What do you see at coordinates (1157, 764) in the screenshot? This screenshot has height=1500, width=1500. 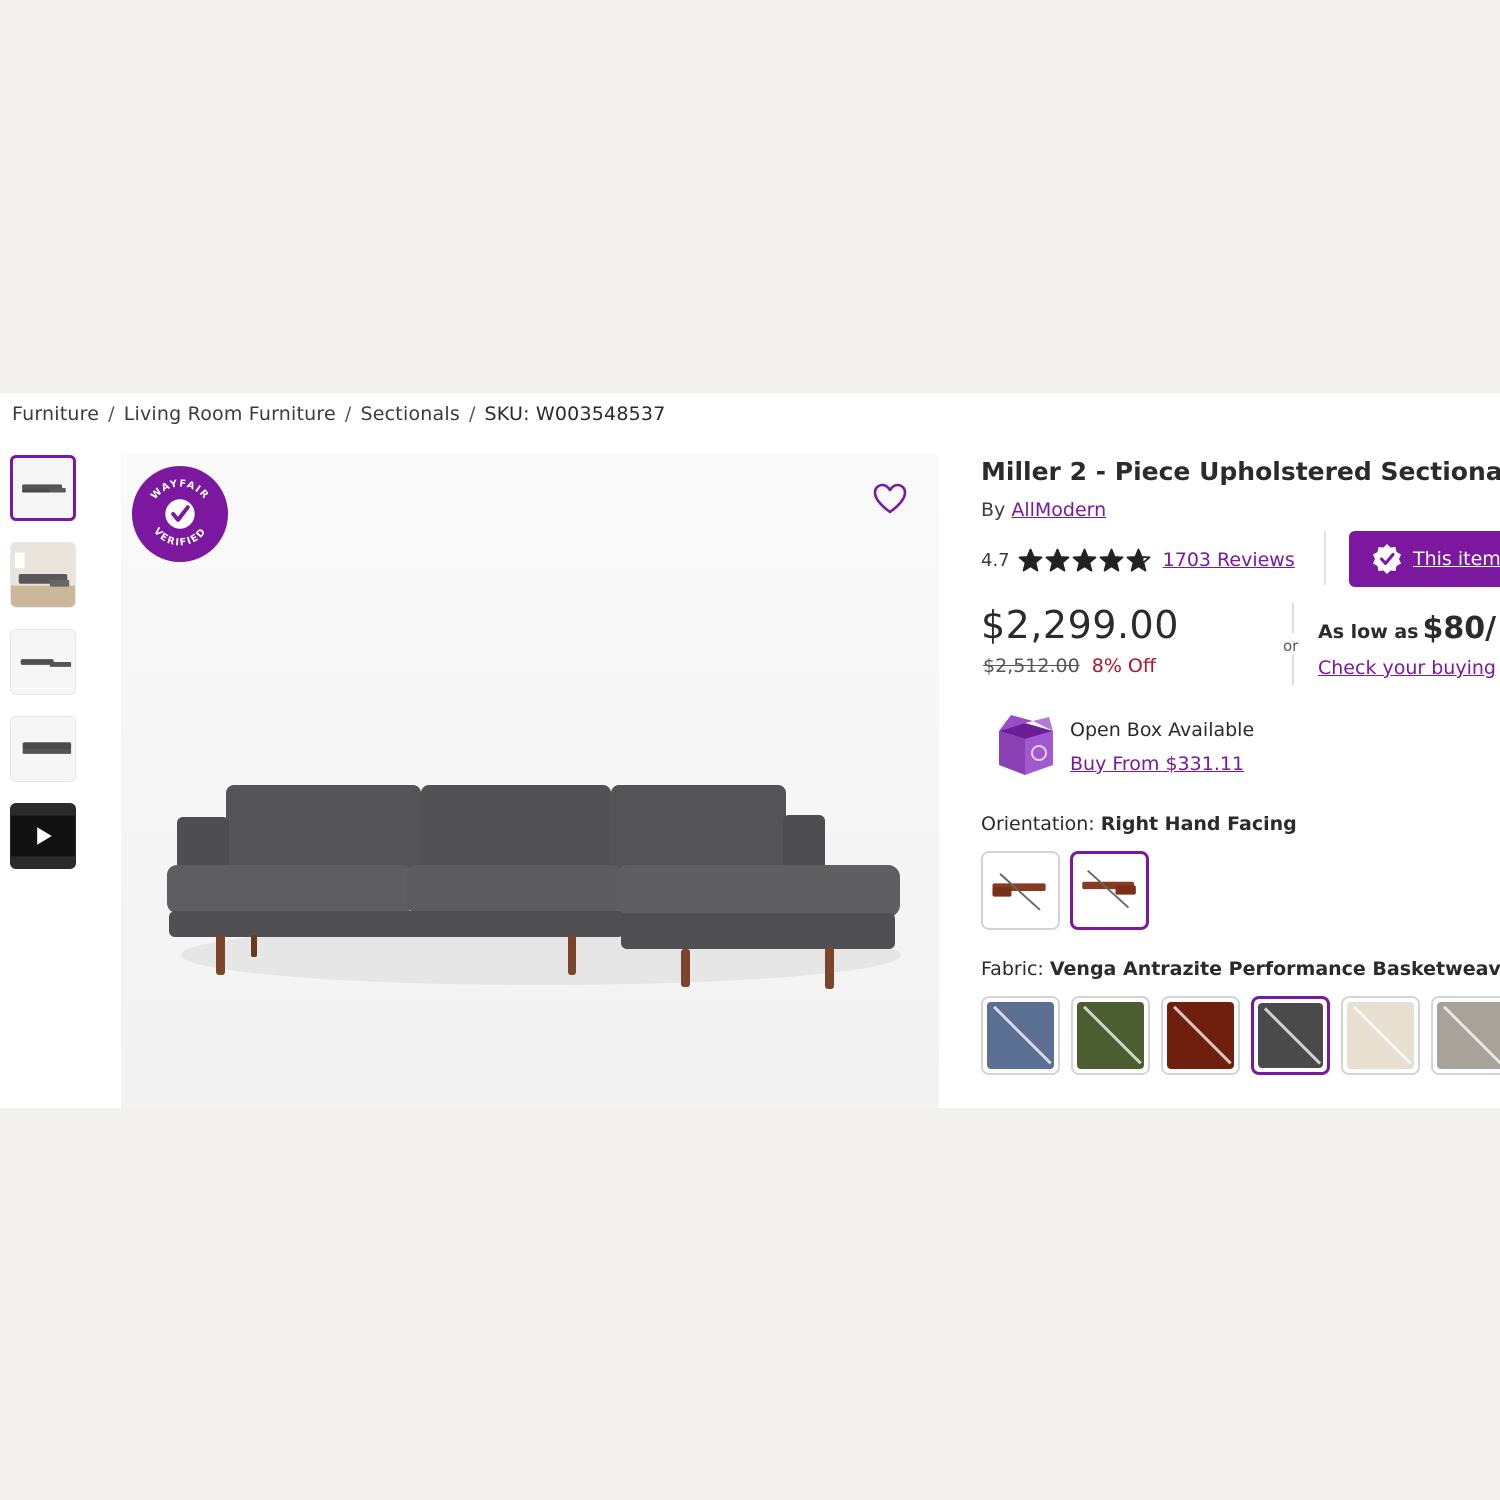 I see `open-box-link: Buy From $331.11` at bounding box center [1157, 764].